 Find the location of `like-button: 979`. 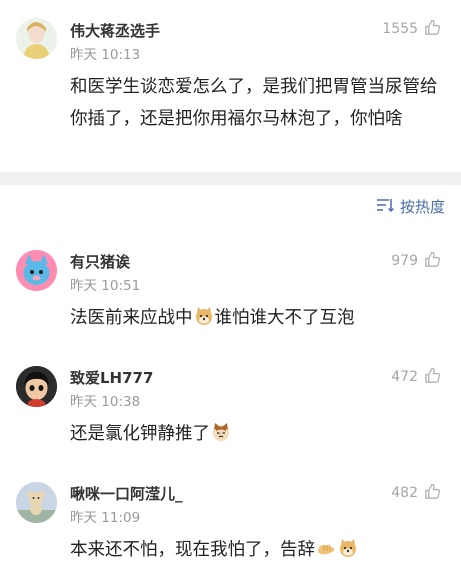

like-button: 979 is located at coordinates (416, 261).